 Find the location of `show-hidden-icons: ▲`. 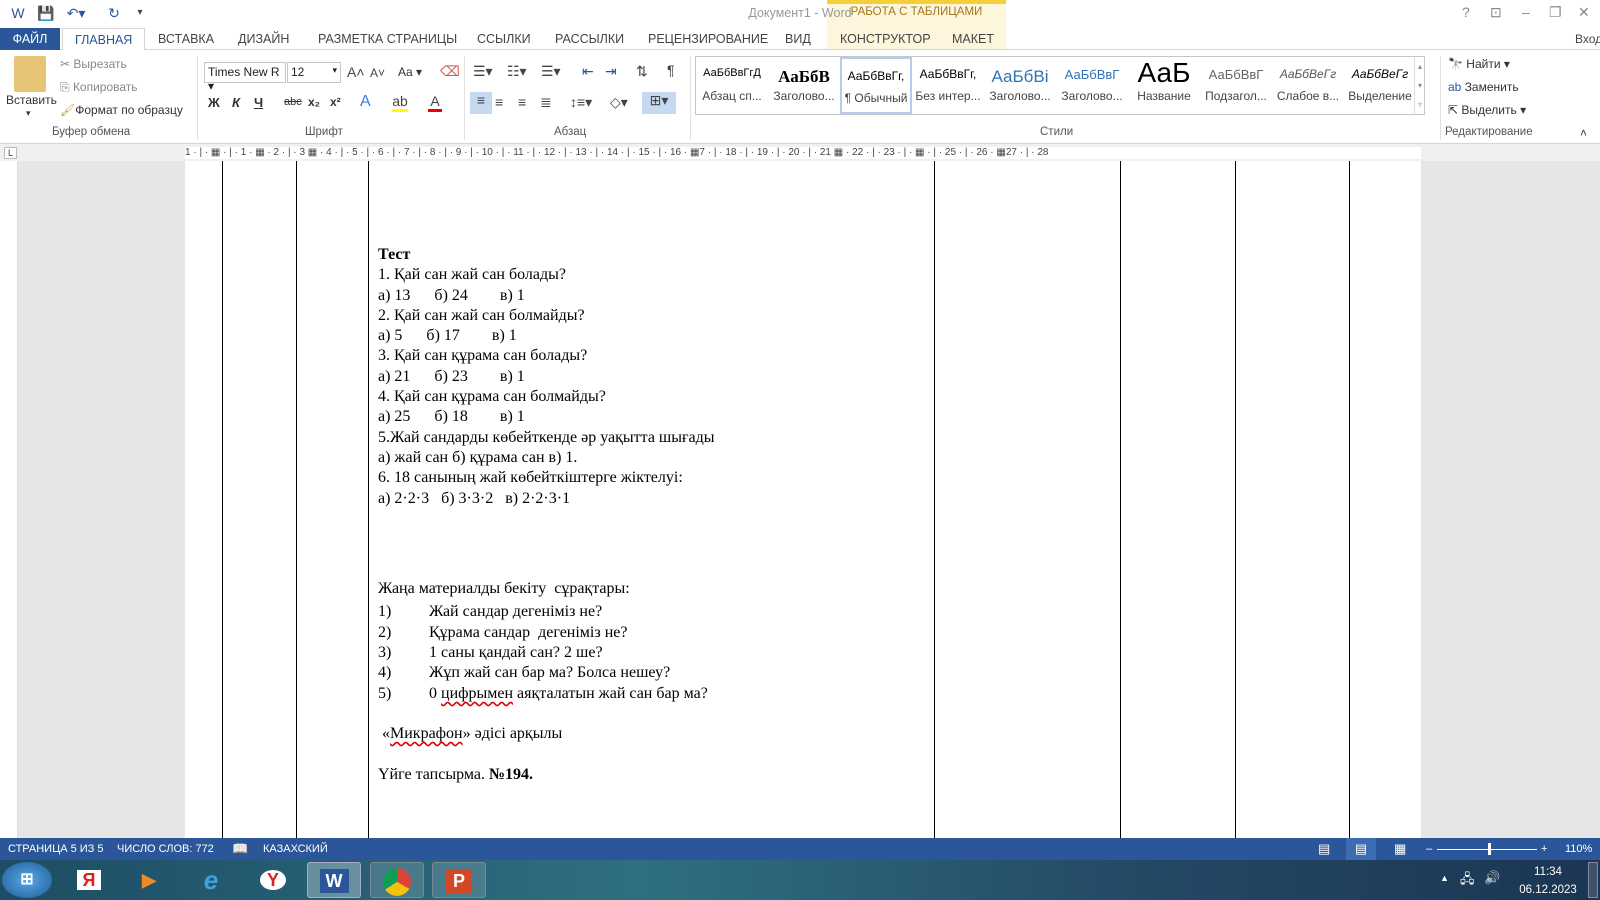

show-hidden-icons: ▲ is located at coordinates (1444, 878).